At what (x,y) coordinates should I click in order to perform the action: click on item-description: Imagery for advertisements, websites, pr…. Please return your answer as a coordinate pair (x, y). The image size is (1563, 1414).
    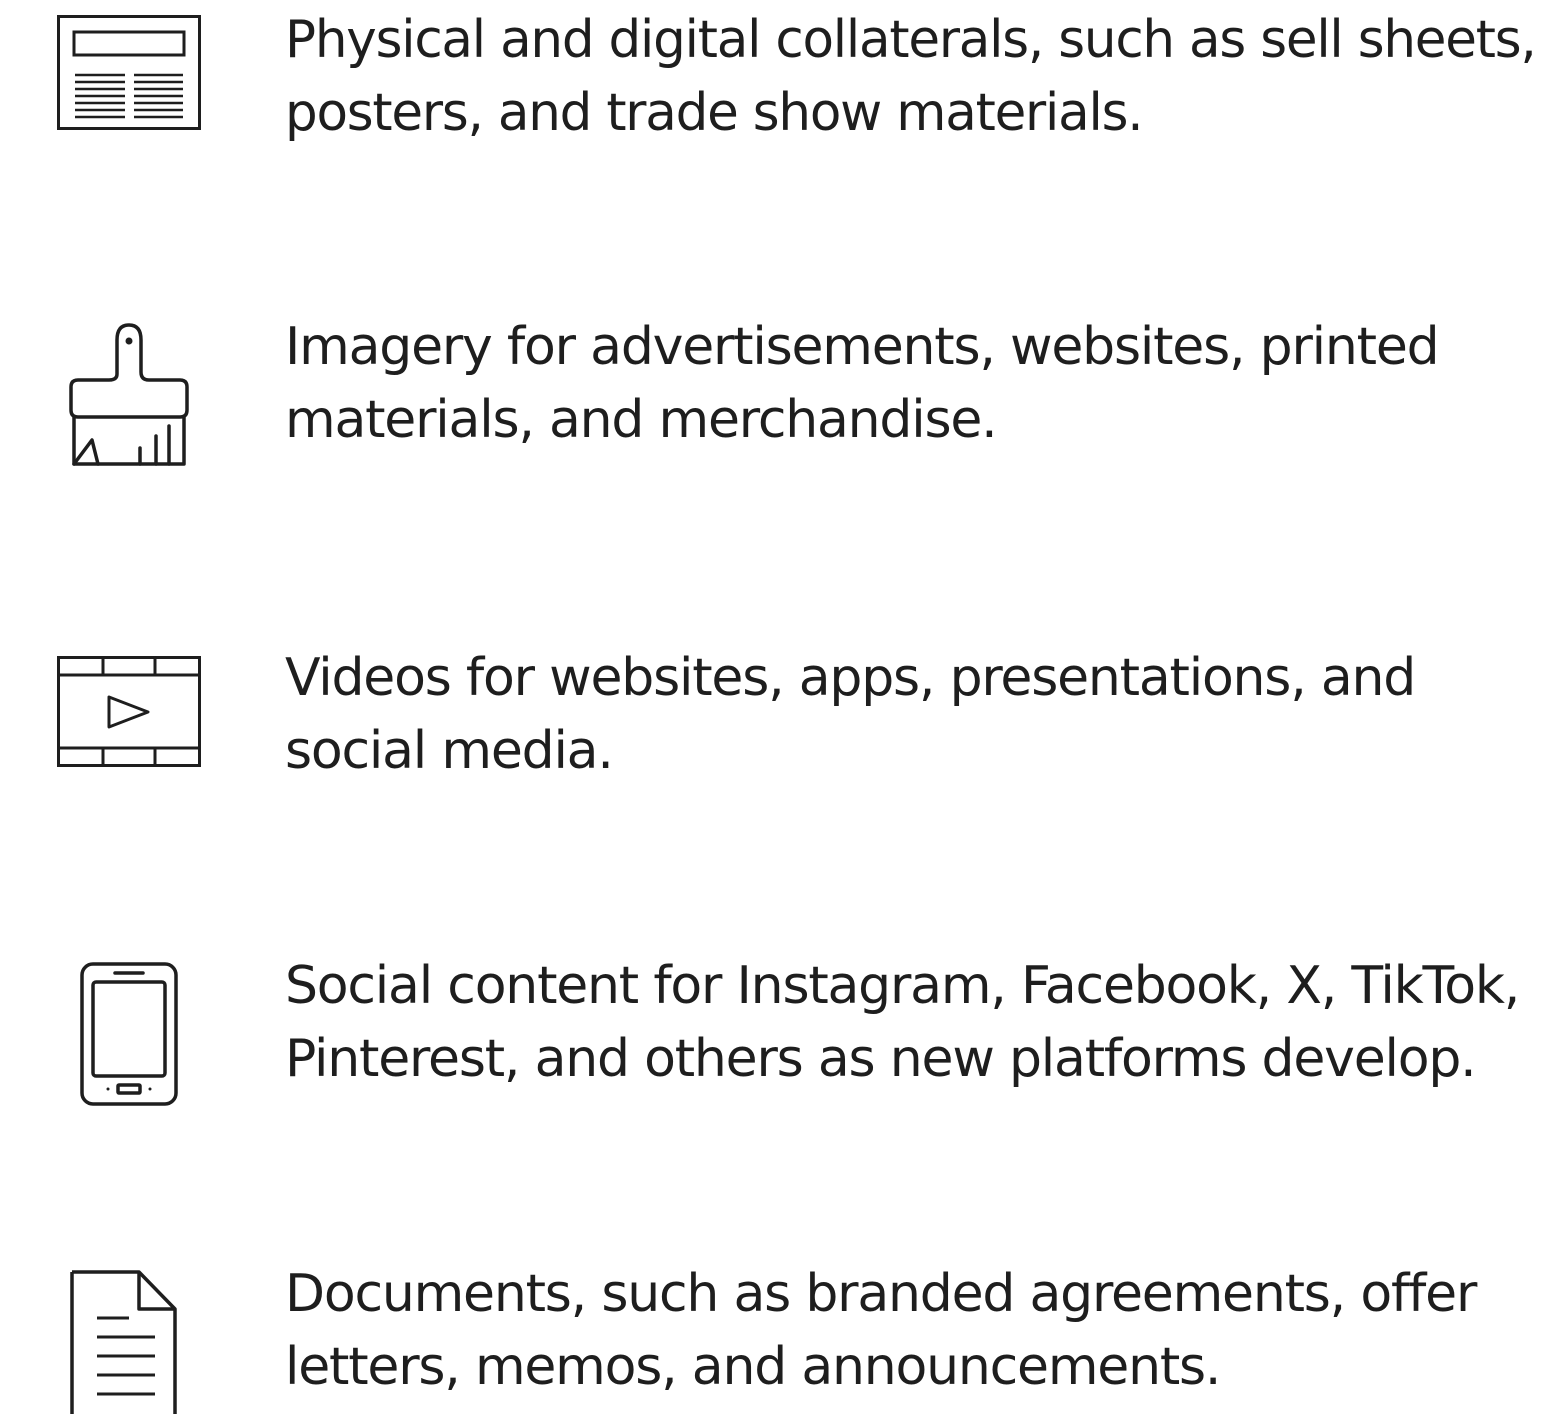
    Looking at the image, I should click on (862, 384).